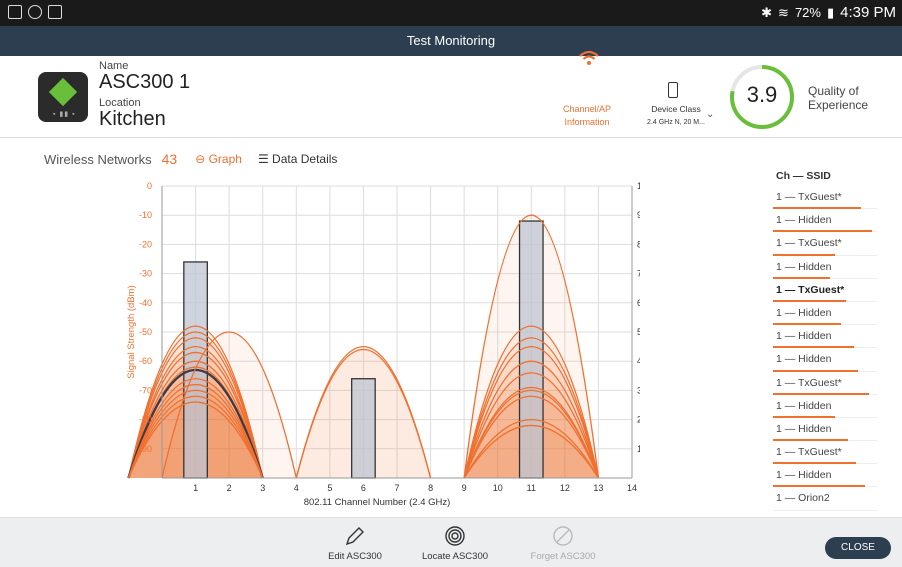 The width and height of the screenshot is (902, 567). I want to click on y-right-tick-label: 30%, so click(638, 390).